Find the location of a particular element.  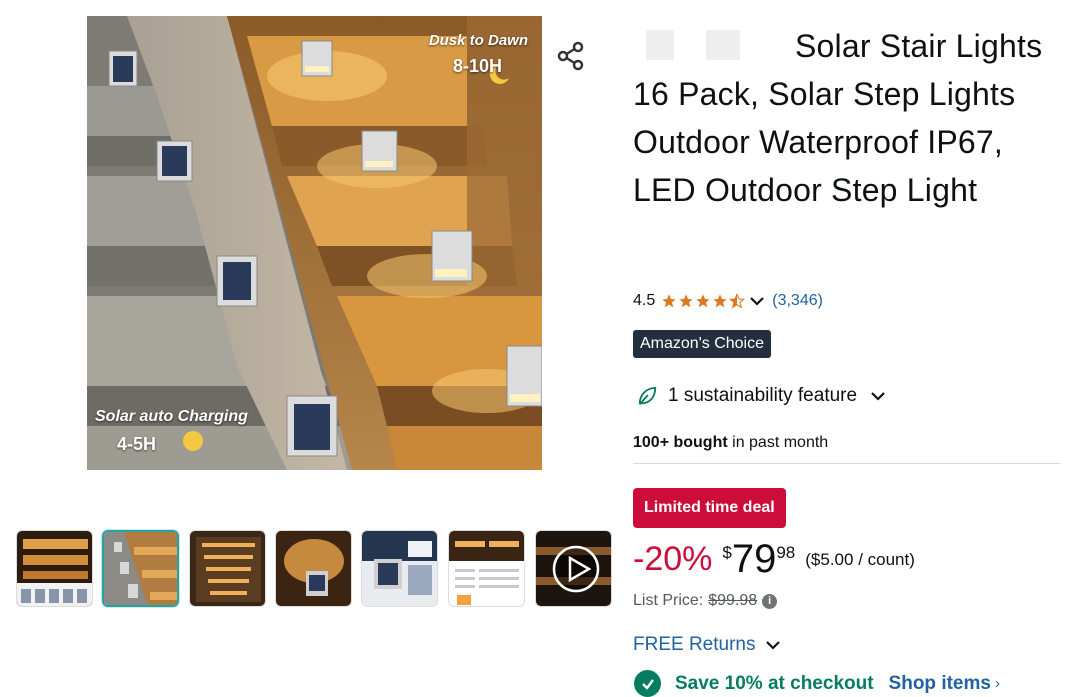

list-price-row: List Price: $99.98 i is located at coordinates (705, 601).